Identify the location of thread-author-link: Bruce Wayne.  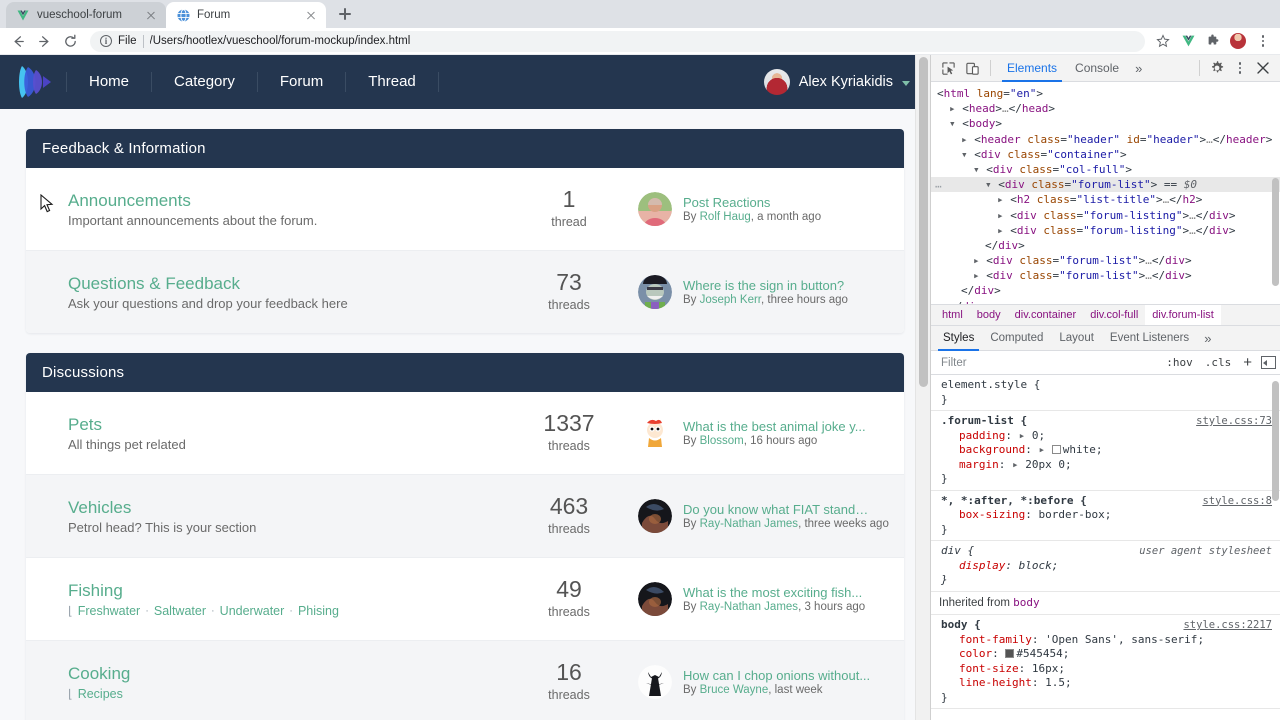
(734, 690).